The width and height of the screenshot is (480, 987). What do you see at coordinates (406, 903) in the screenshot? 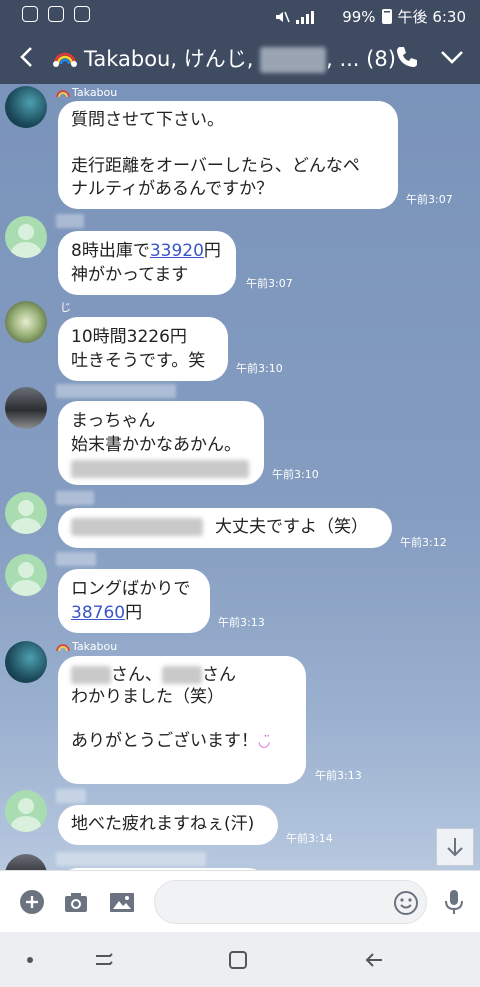
I see `emoji-icon` at bounding box center [406, 903].